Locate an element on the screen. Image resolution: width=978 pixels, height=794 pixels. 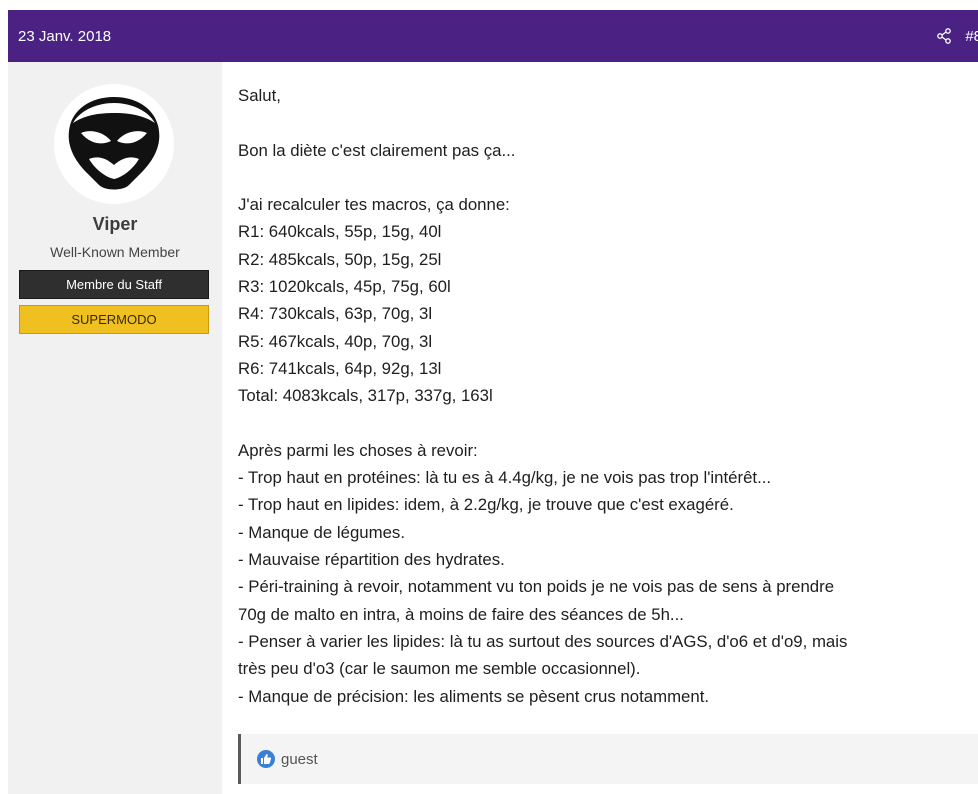
message-line: R5: 467kcals, 40p, 70g, 3l is located at coordinates (335, 341).